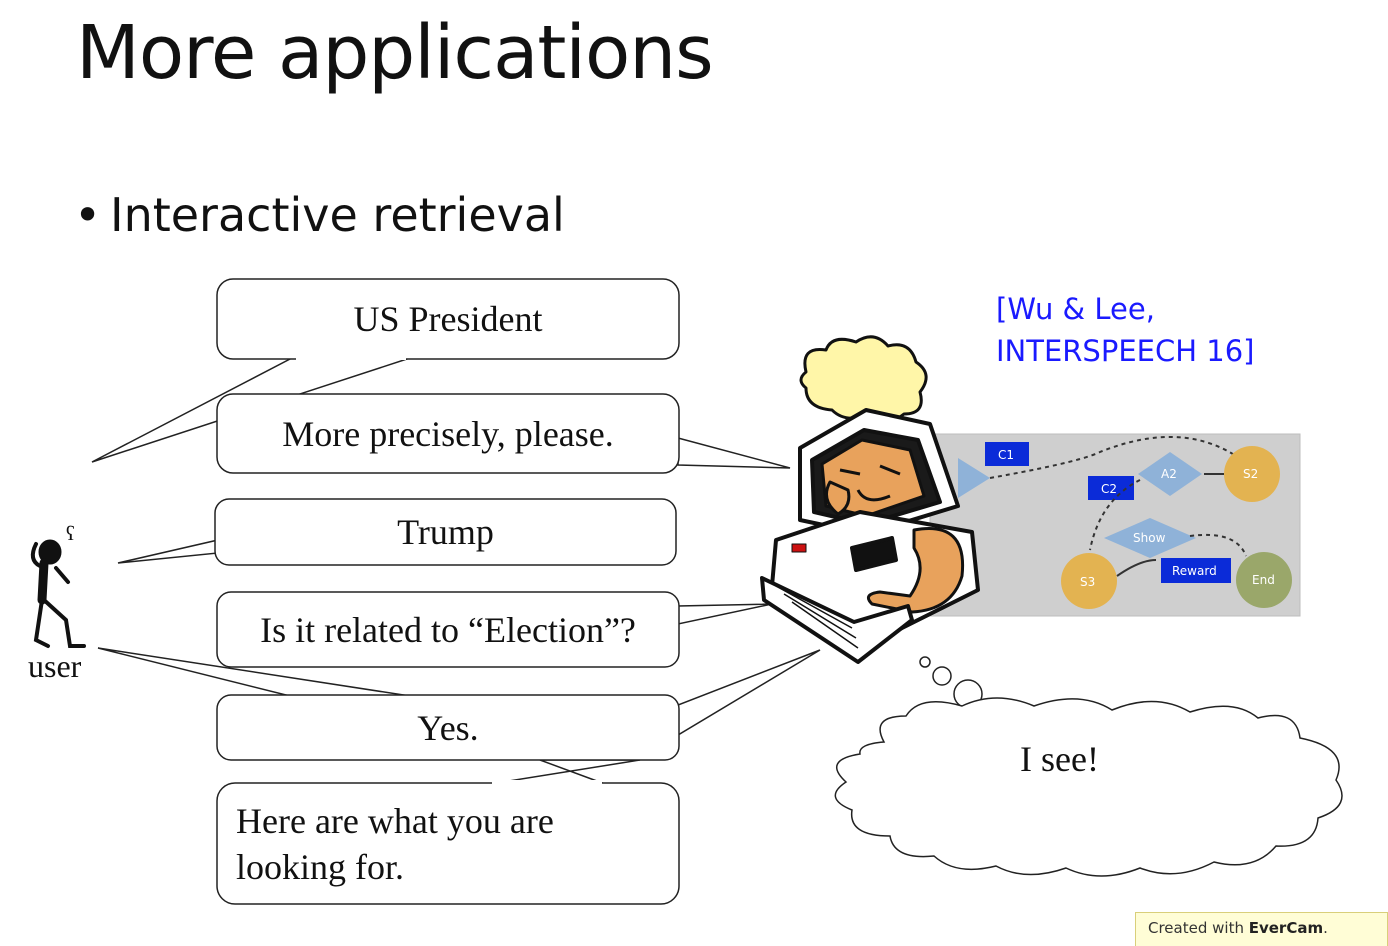 This screenshot has height=946, width=1388. What do you see at coordinates (1286, 928) in the screenshot?
I see `watermark-brand: EverCam` at bounding box center [1286, 928].